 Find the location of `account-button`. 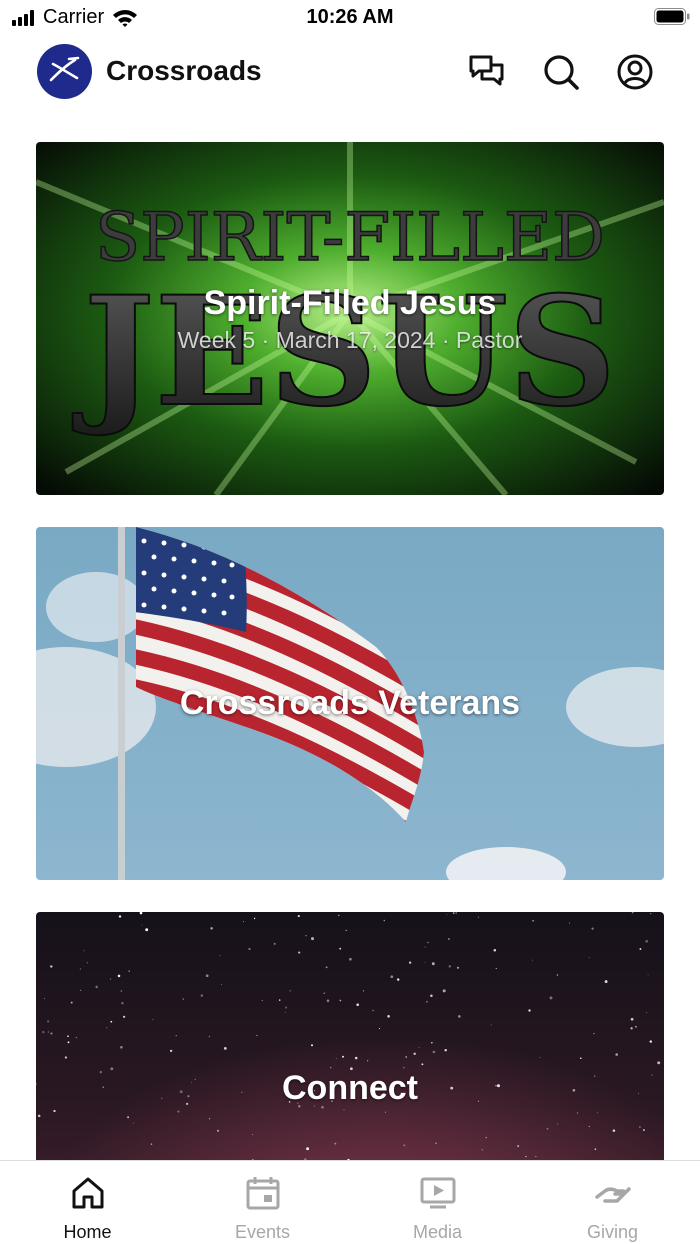

account-button is located at coordinates (635, 72).